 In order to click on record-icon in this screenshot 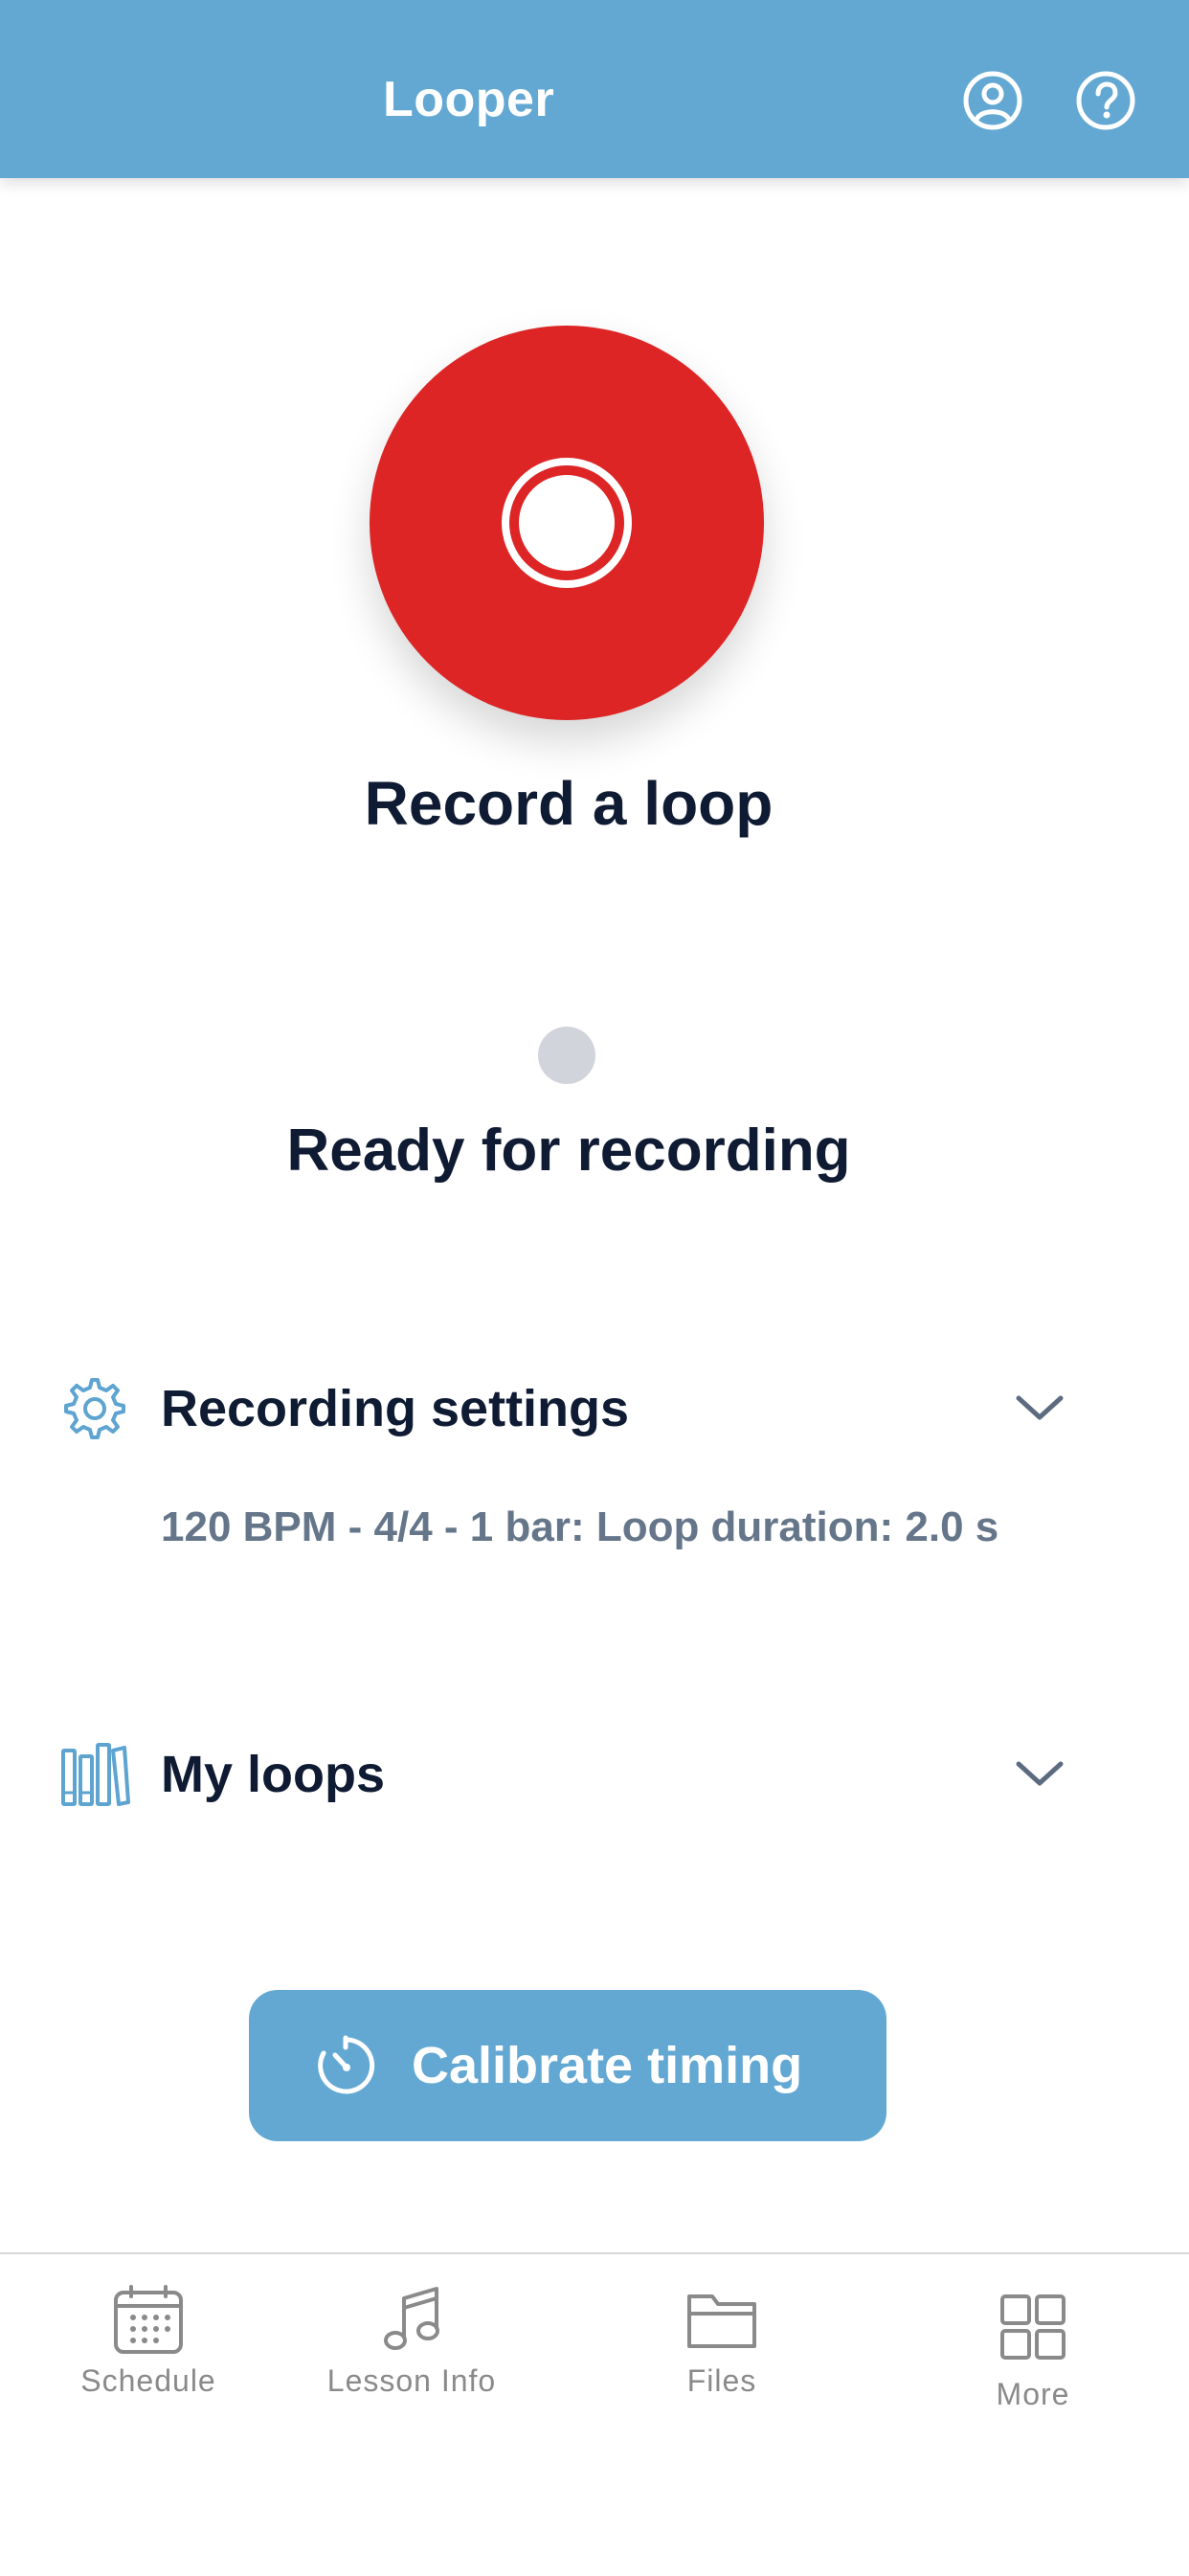, I will do `click(567, 523)`.